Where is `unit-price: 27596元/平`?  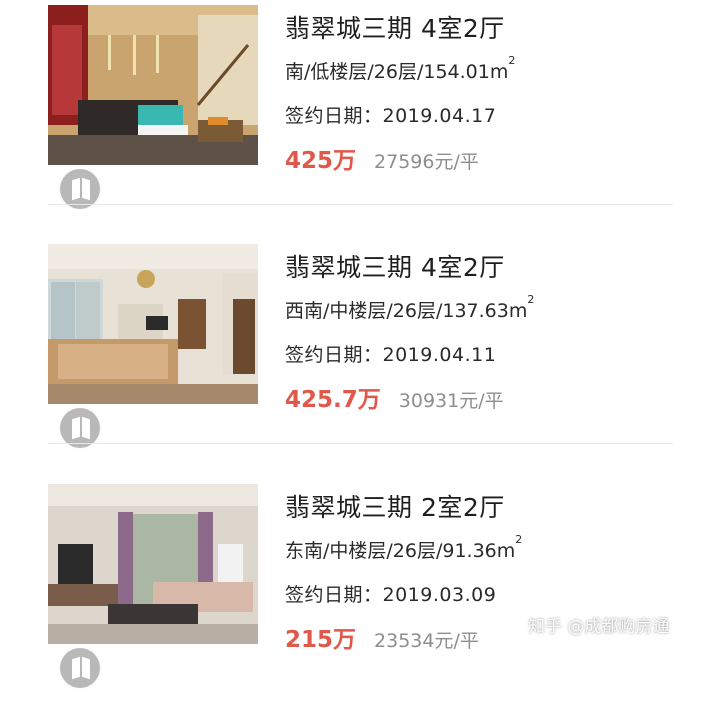
unit-price: 27596元/平 is located at coordinates (426, 162).